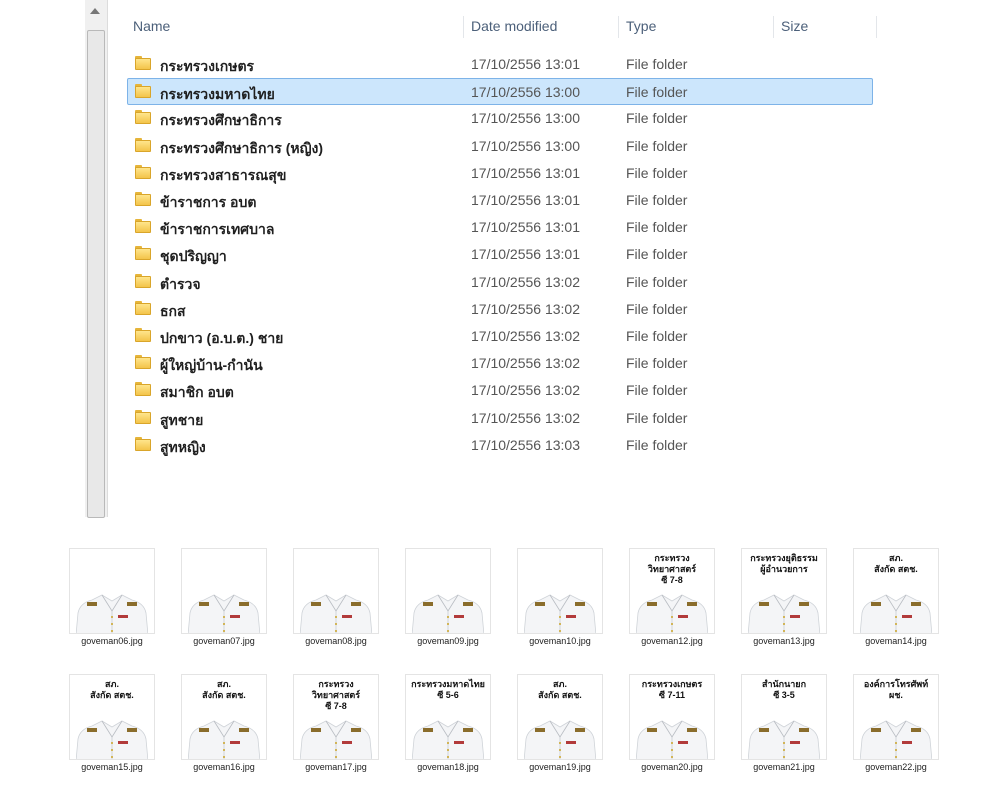 The height and width of the screenshot is (793, 1000). What do you see at coordinates (182, 419) in the screenshot?
I see `folder-name: สูทชาย` at bounding box center [182, 419].